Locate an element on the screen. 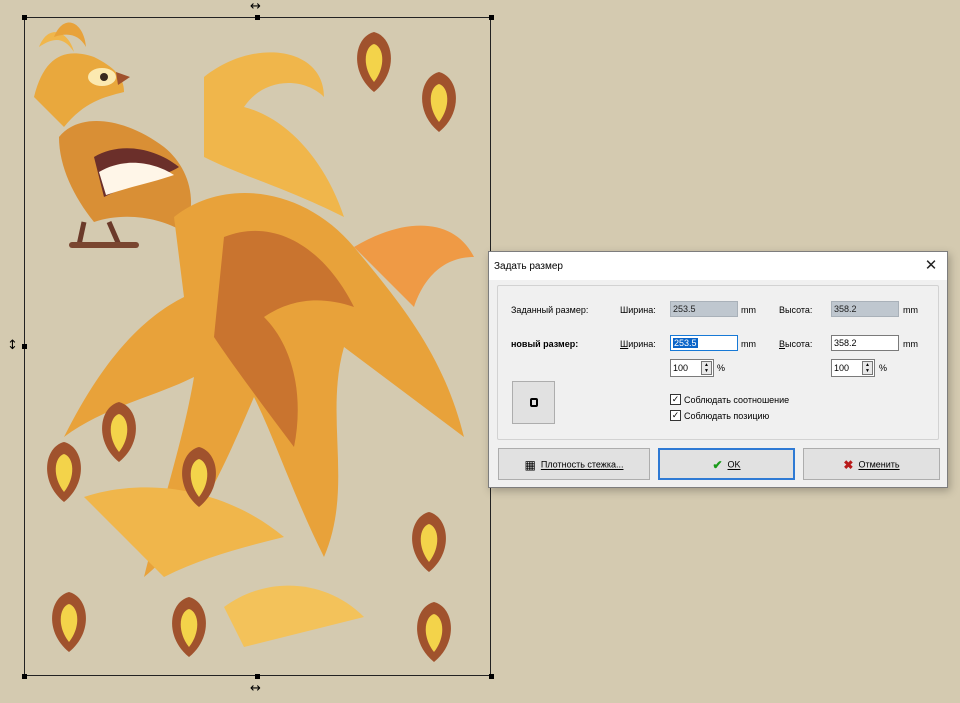 This screenshot has width=960, height=703. close-icon: ✕ is located at coordinates (931, 266).